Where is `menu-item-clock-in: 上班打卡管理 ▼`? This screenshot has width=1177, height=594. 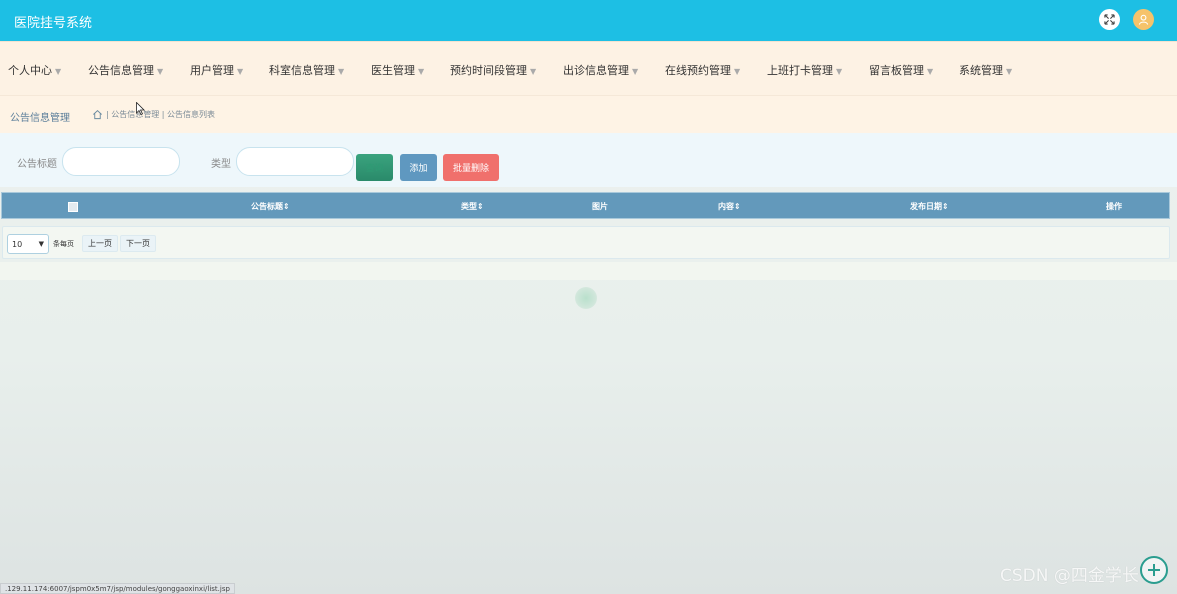
menu-item-clock-in: 上班打卡管理 ▼ is located at coordinates (804, 70).